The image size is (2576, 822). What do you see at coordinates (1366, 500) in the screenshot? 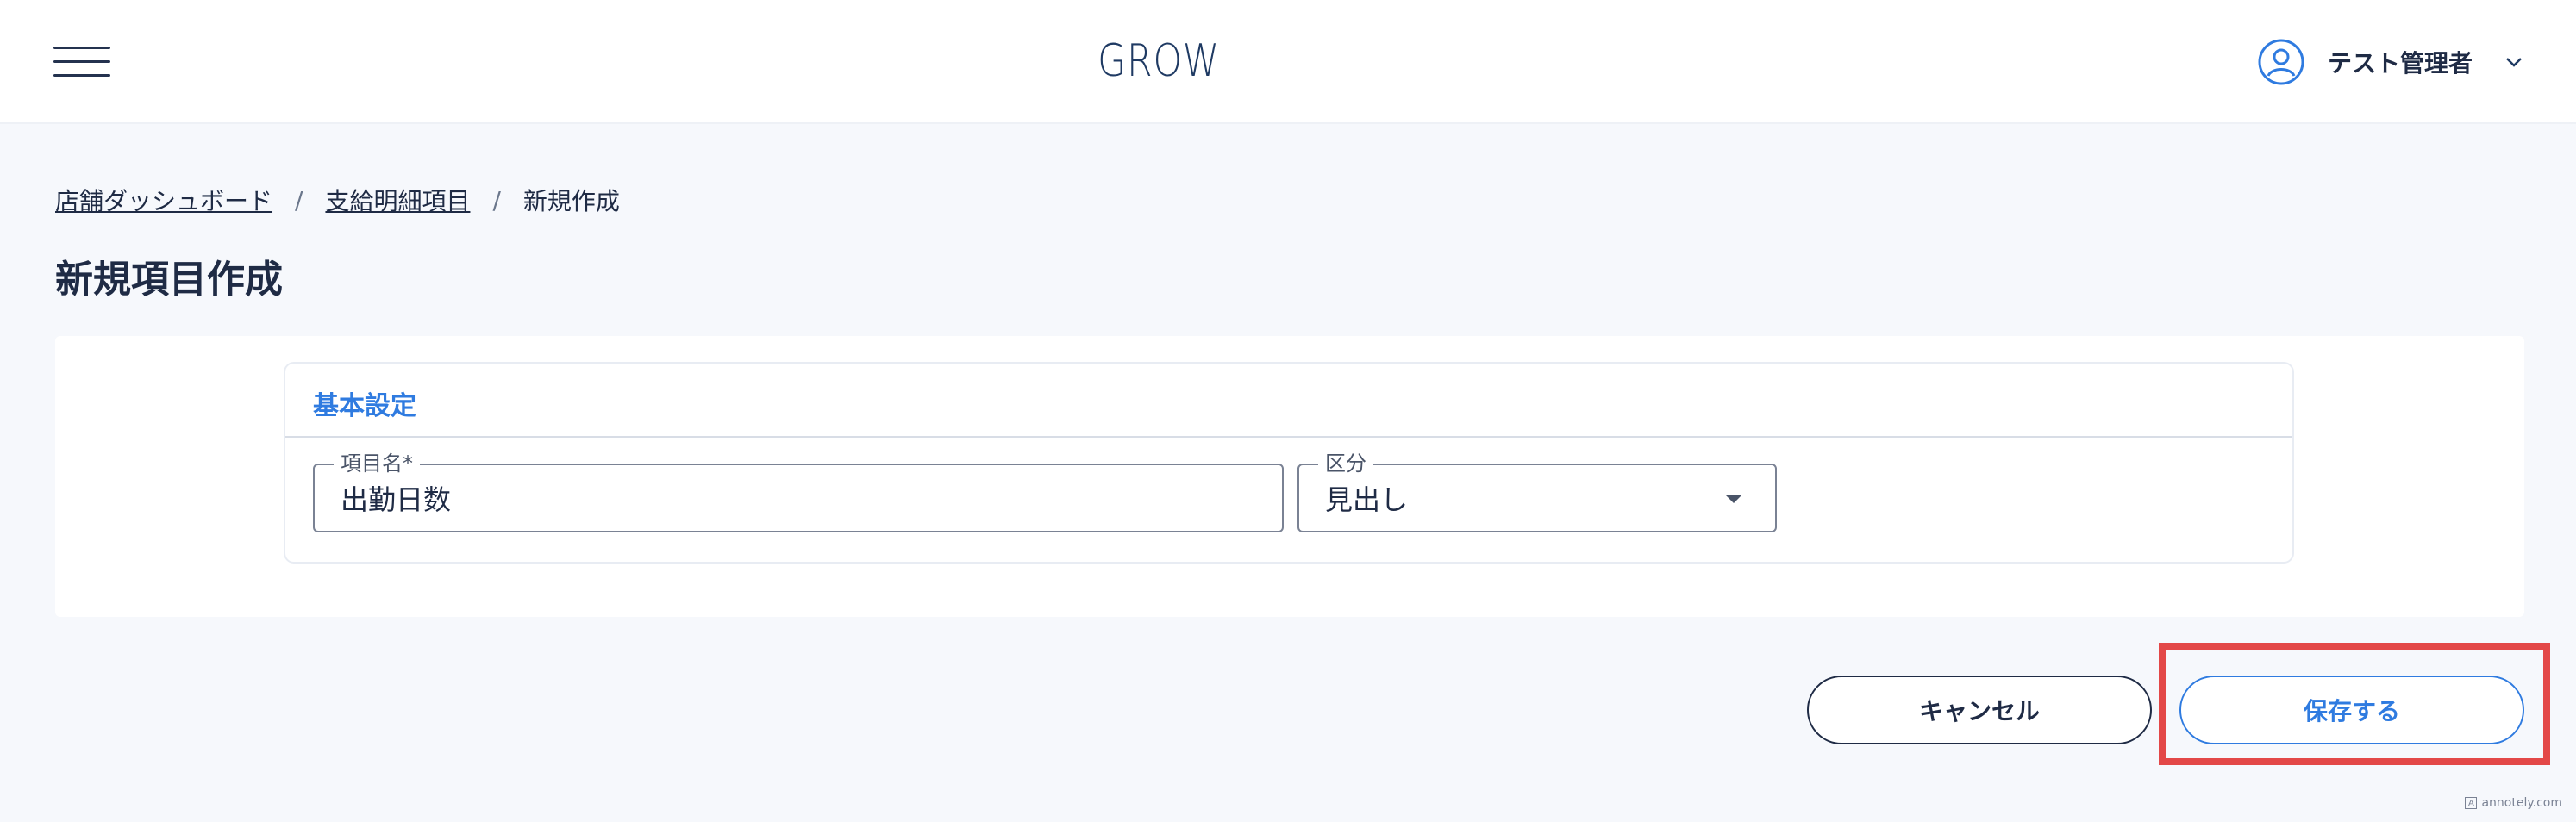
I see `category-value: 見出し` at bounding box center [1366, 500].